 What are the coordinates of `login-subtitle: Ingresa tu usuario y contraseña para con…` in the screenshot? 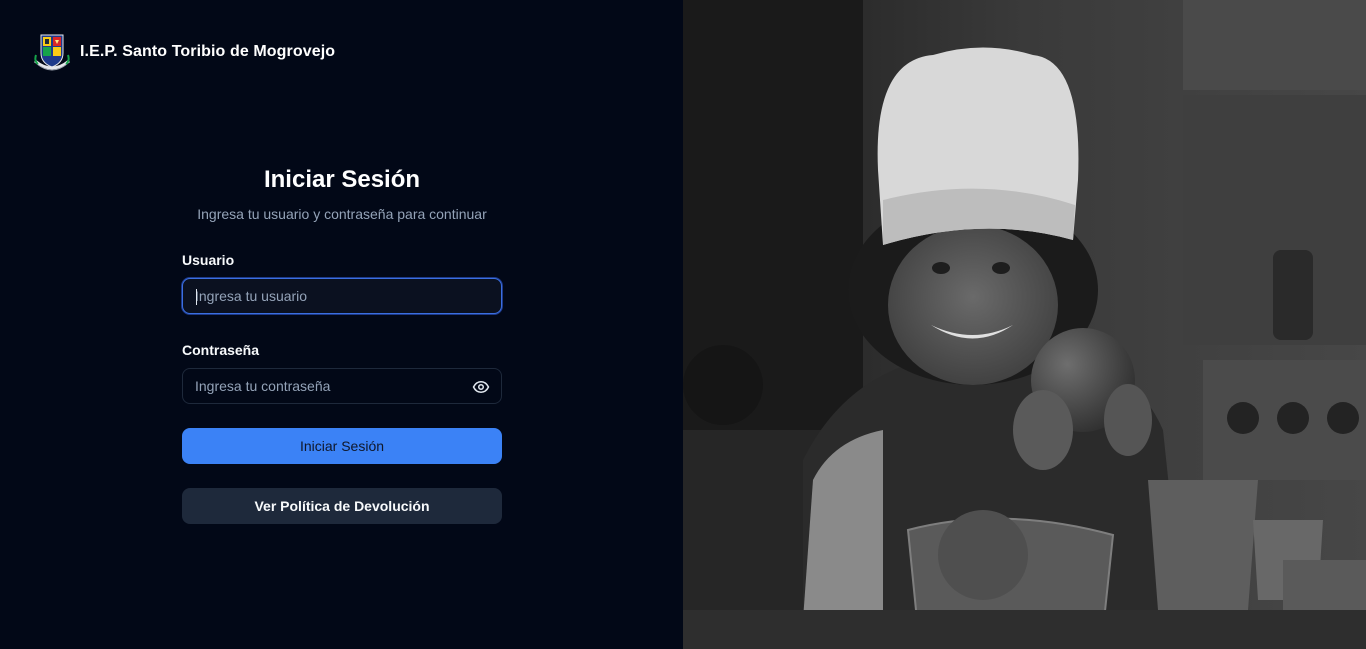 It's located at (342, 214).